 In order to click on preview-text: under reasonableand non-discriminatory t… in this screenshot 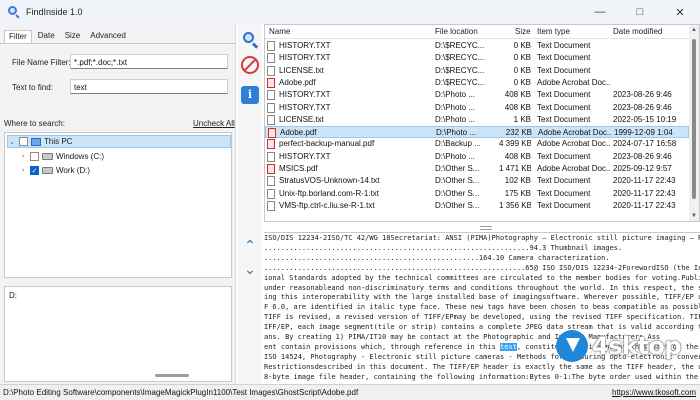, I will do `click(482, 287)`.